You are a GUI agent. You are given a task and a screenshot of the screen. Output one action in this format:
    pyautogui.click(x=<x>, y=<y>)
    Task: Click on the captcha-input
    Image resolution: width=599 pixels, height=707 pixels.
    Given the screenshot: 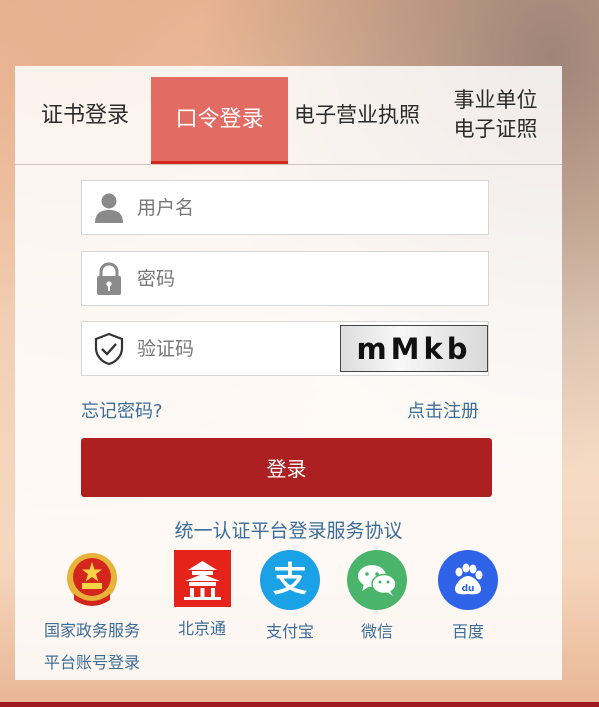 What is the action you would take?
    pyautogui.click(x=232, y=348)
    